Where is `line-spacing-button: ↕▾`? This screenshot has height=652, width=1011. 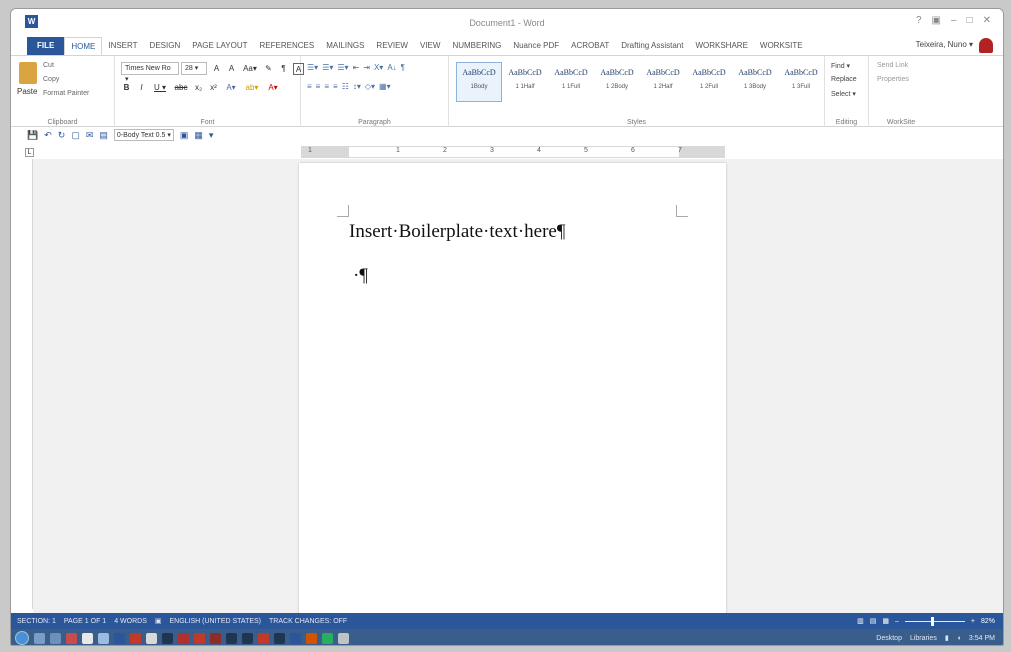 line-spacing-button: ↕▾ is located at coordinates (357, 86).